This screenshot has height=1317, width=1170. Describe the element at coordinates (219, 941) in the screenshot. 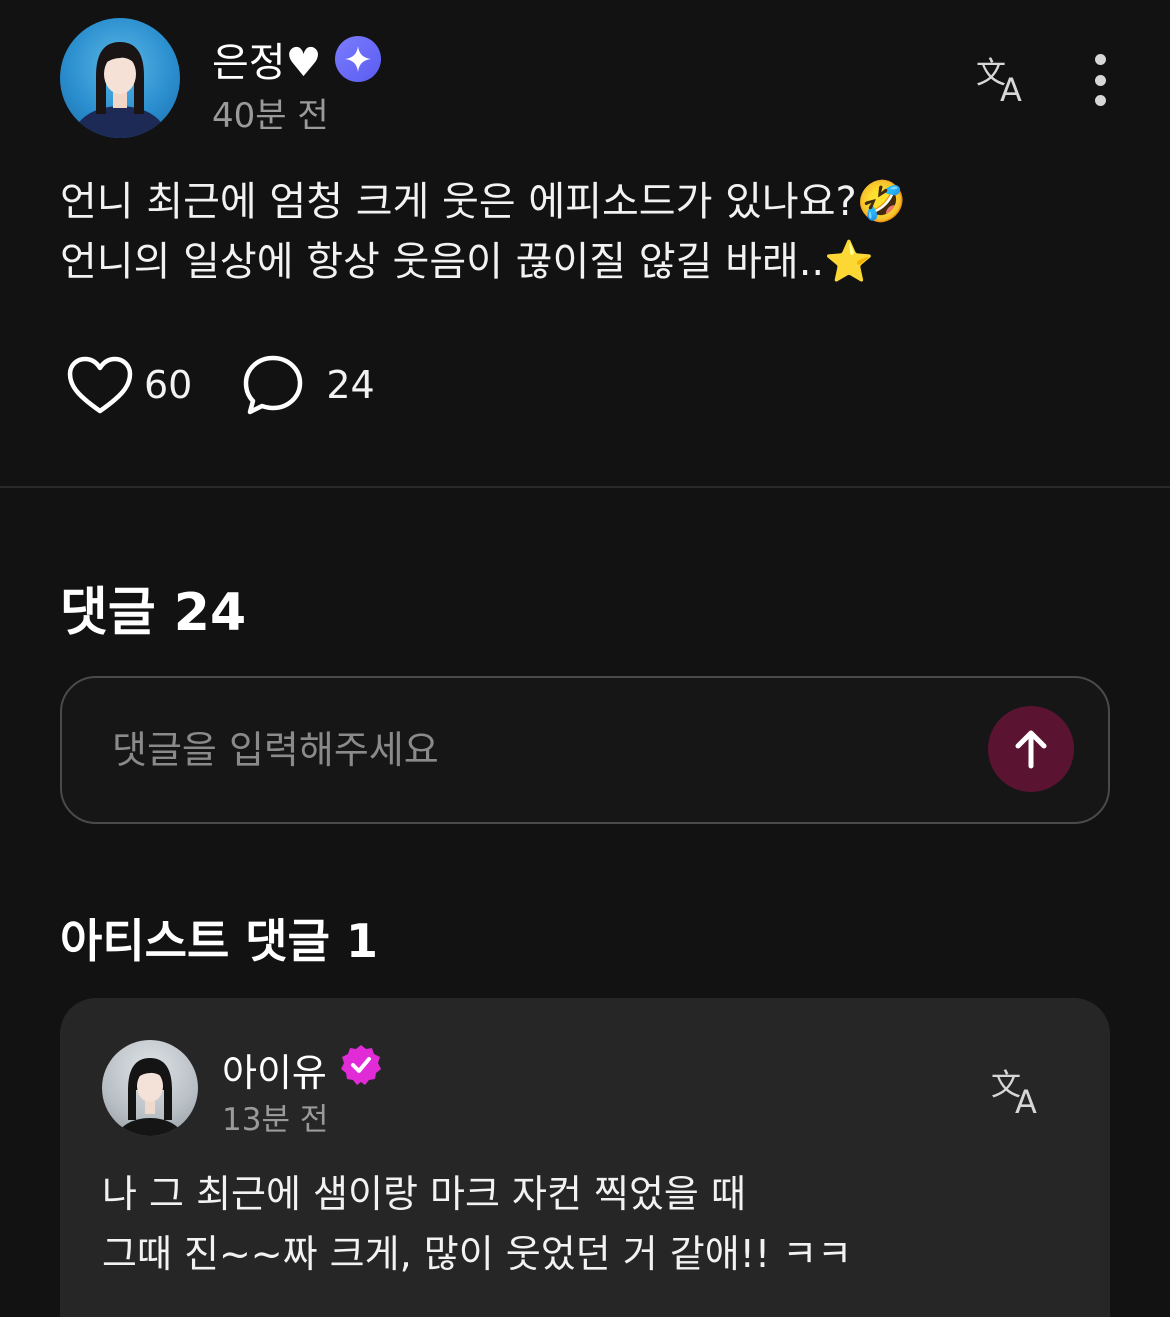

I see `artist-comments-title: 아티스트 댓글 1` at that location.